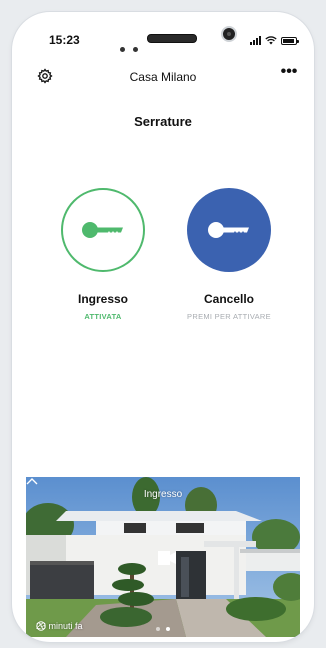  What do you see at coordinates (133, 48) in the screenshot?
I see `notch-dots` at bounding box center [133, 48].